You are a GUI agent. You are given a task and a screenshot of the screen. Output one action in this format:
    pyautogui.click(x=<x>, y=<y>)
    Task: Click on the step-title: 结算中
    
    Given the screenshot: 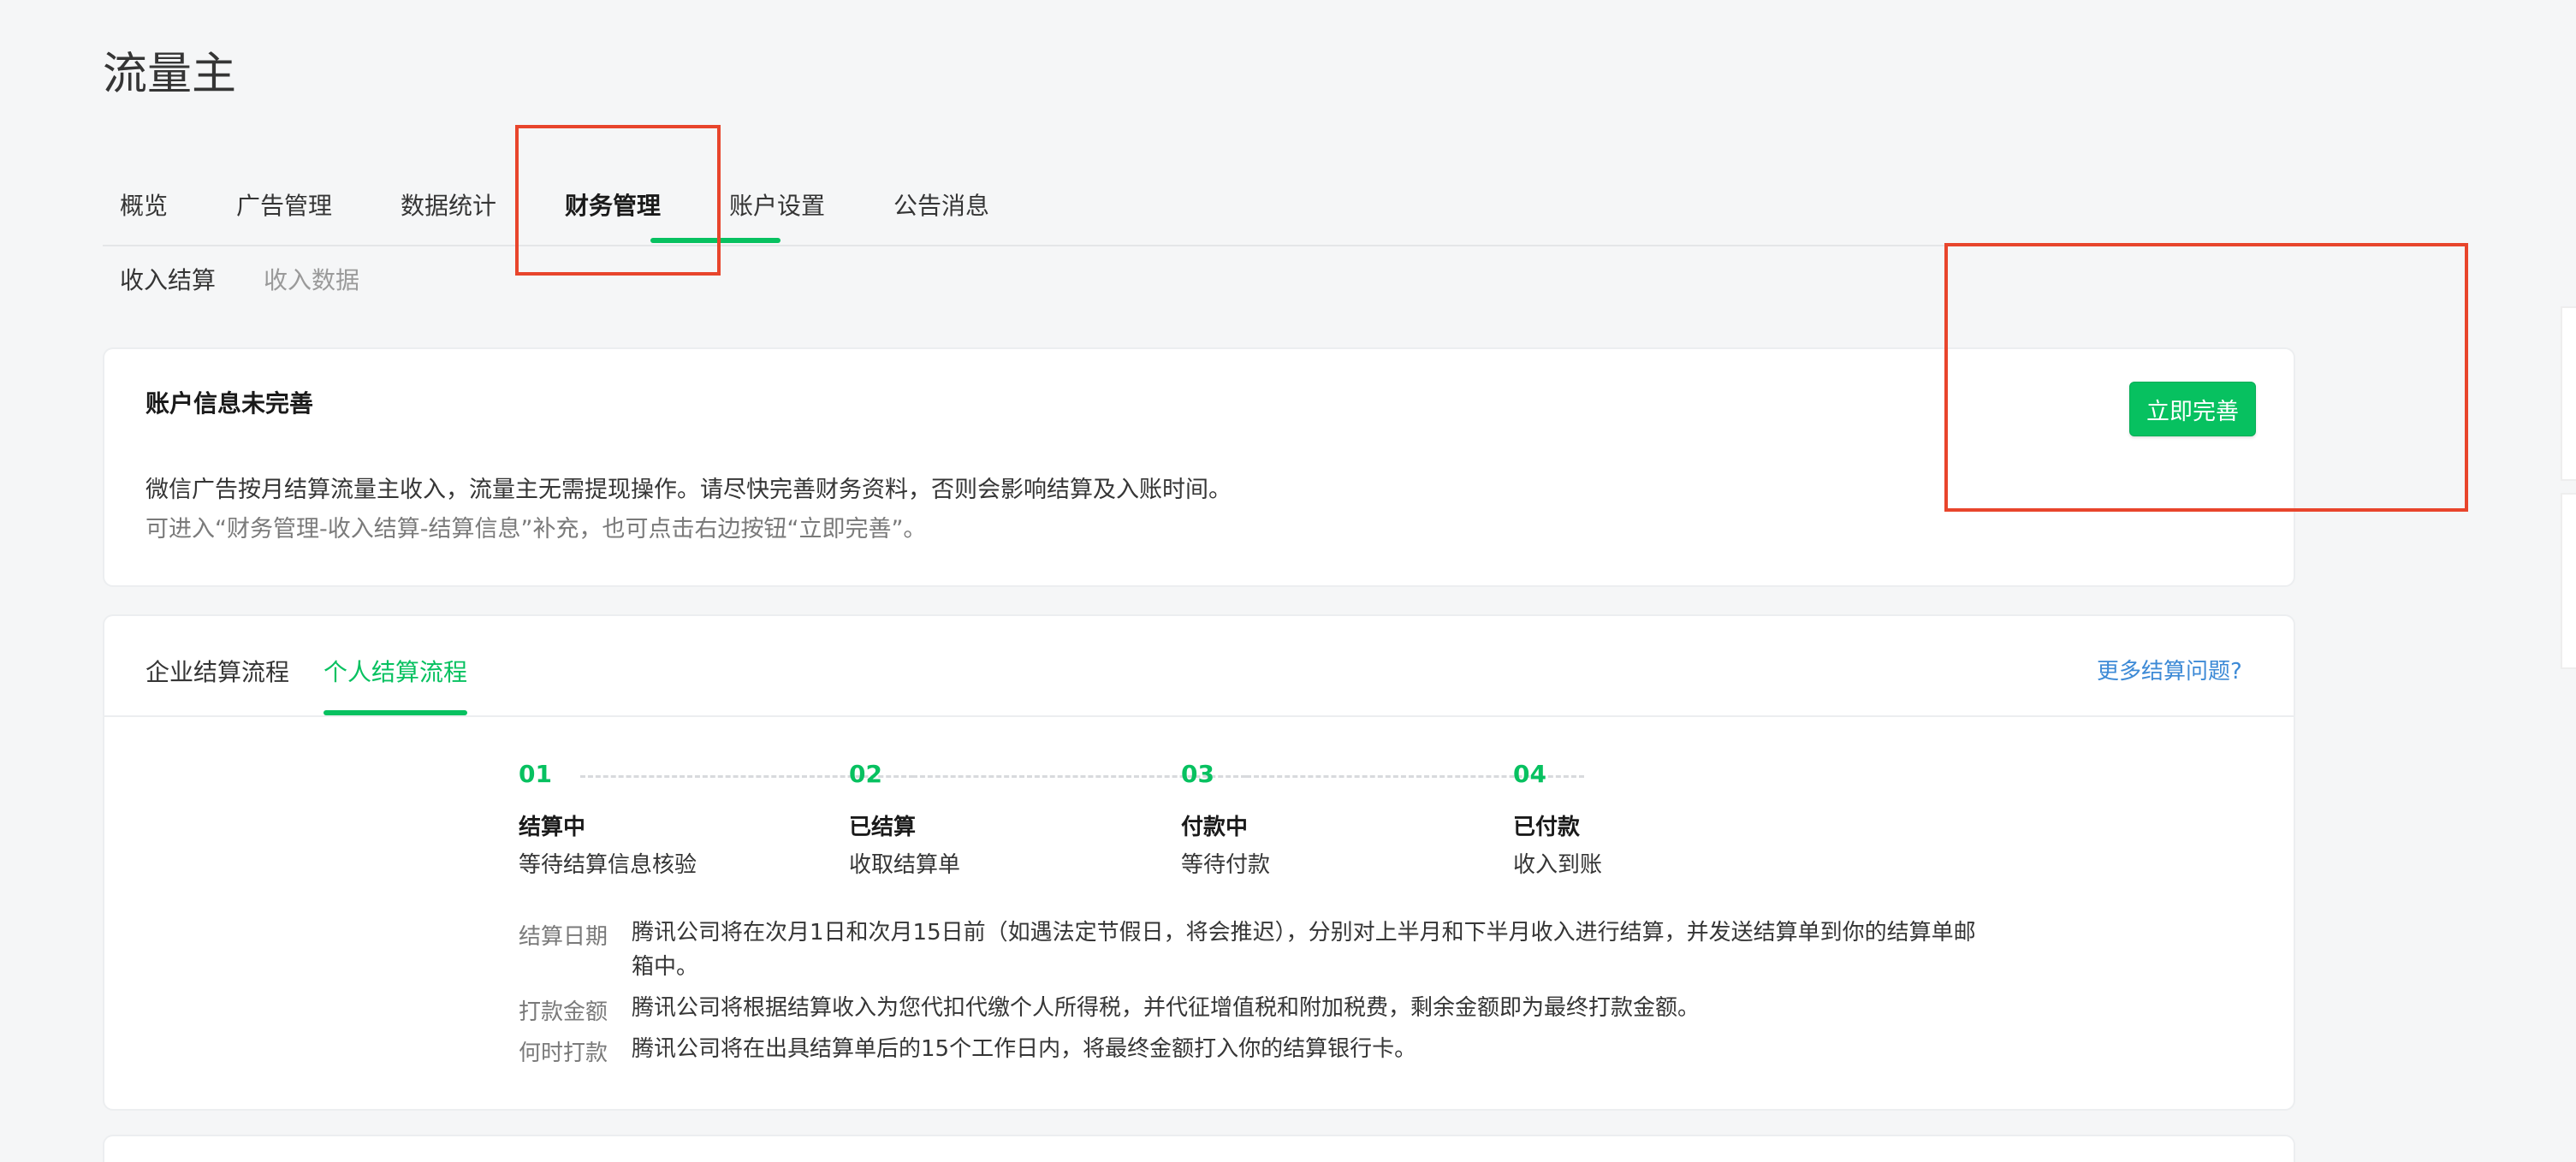 What is the action you would take?
    pyautogui.click(x=552, y=827)
    